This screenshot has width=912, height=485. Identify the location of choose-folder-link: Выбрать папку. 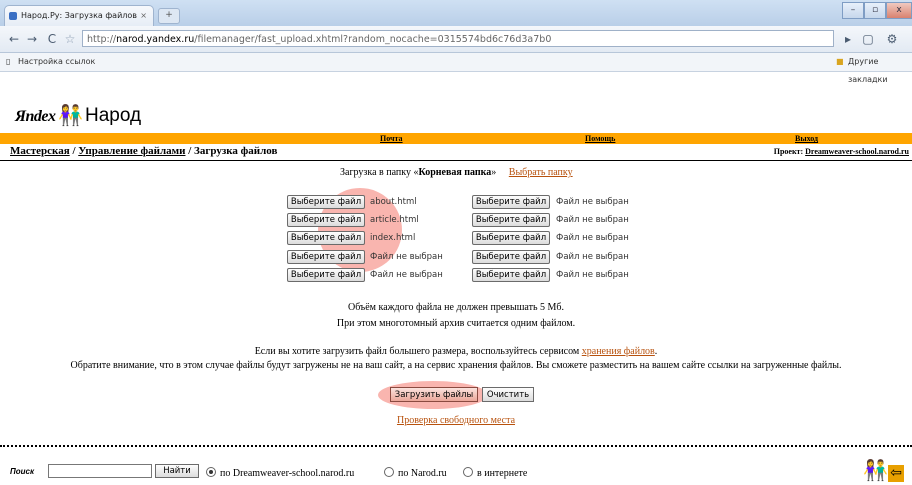
(541, 172).